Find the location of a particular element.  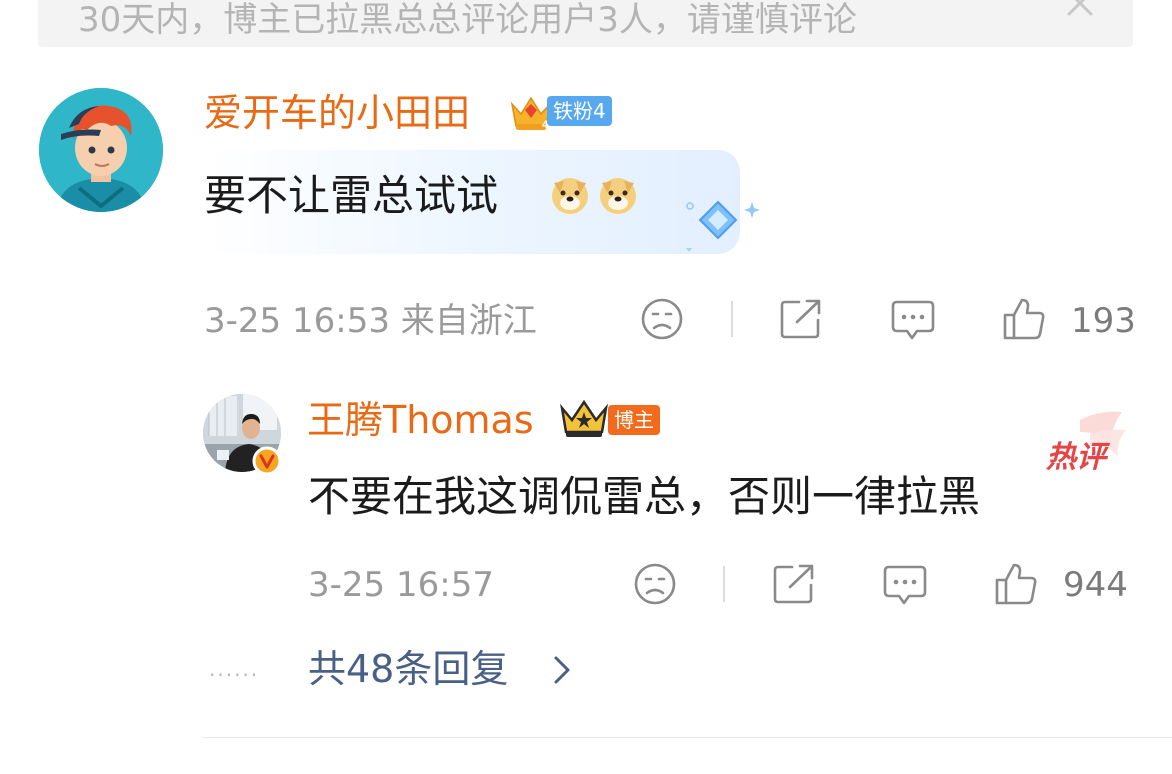

reply-meta: 3-25 16:57 is located at coordinates (401, 585).